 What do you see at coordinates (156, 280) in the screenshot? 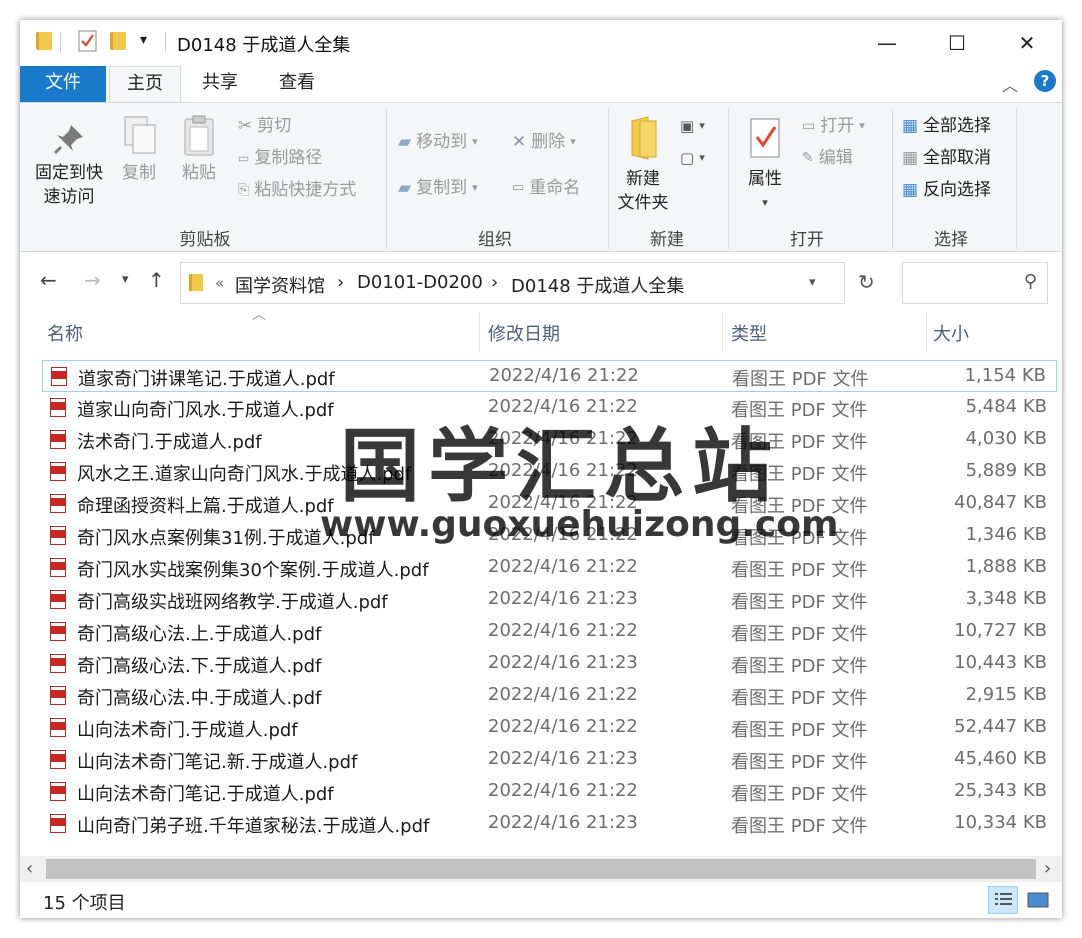
I see `up-icon: ↑` at bounding box center [156, 280].